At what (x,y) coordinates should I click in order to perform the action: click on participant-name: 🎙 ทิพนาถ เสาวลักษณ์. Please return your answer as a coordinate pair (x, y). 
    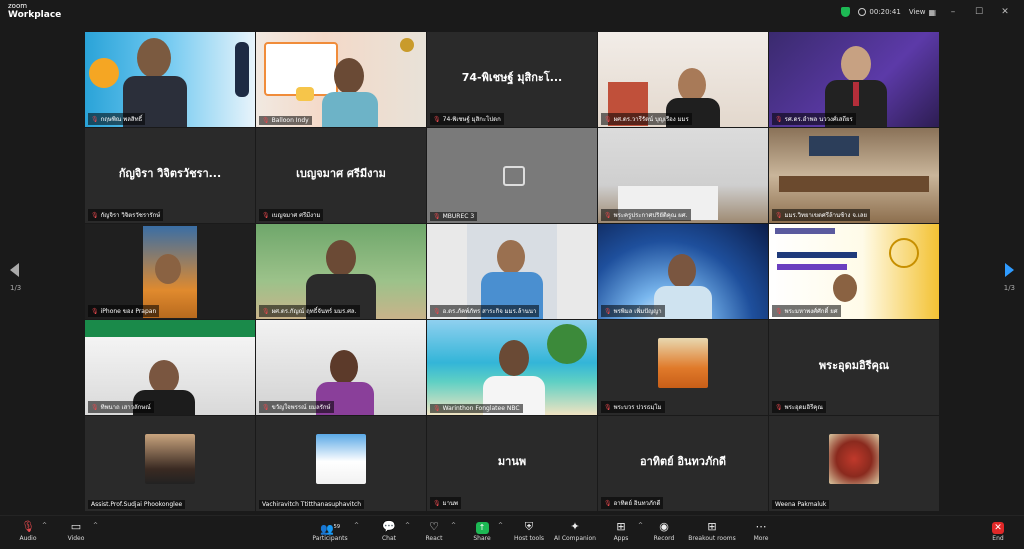
    Looking at the image, I should click on (121, 407).